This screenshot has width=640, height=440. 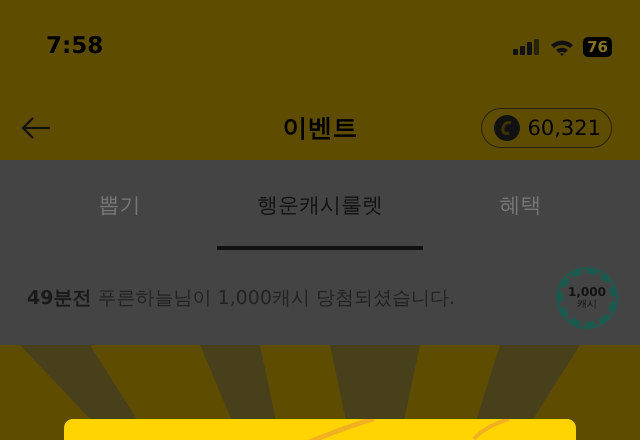 I want to click on balance-pill: 60,321, so click(x=546, y=128).